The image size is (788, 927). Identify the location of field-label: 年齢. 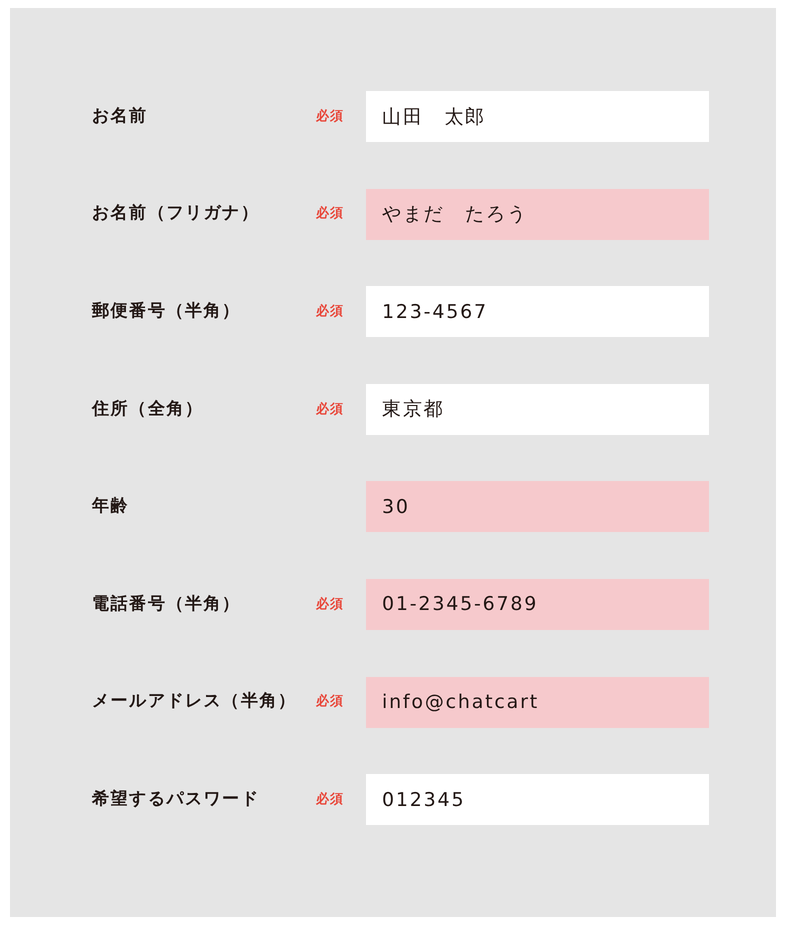
(111, 506).